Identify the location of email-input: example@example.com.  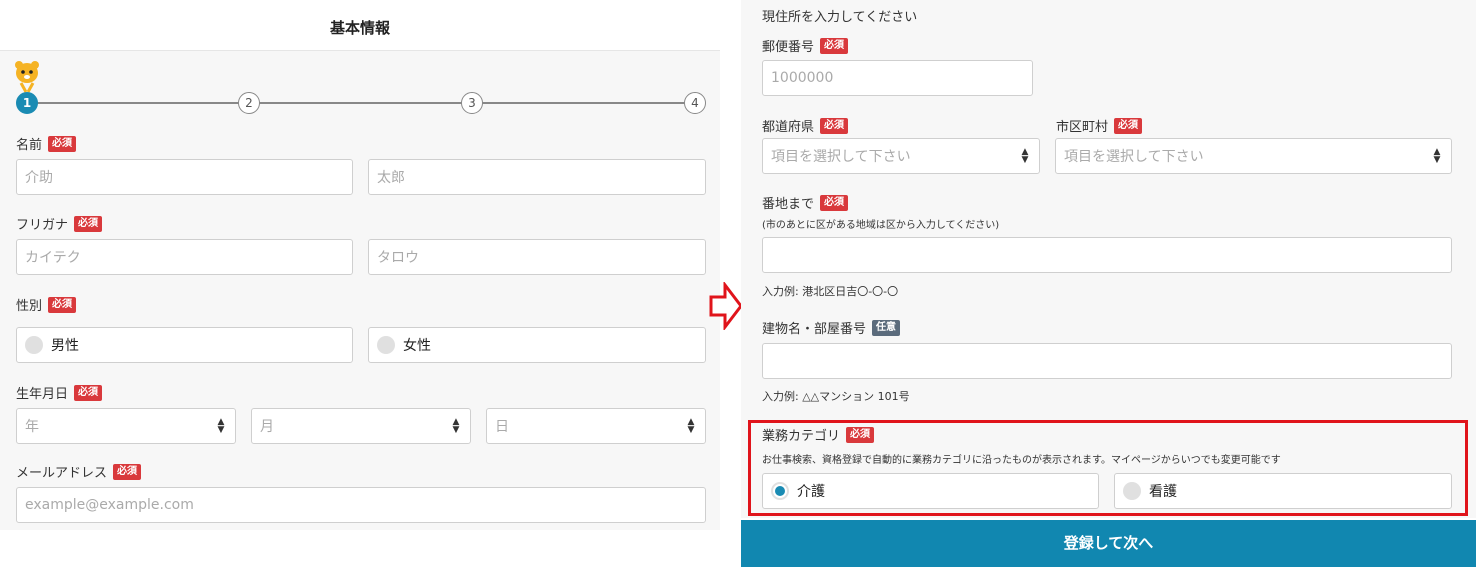
(361, 505).